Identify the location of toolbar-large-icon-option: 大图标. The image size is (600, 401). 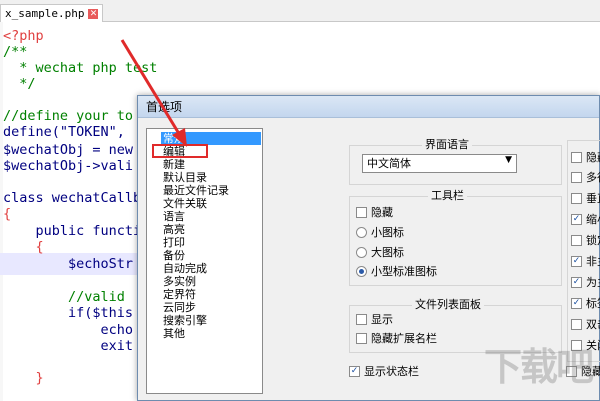
(380, 252).